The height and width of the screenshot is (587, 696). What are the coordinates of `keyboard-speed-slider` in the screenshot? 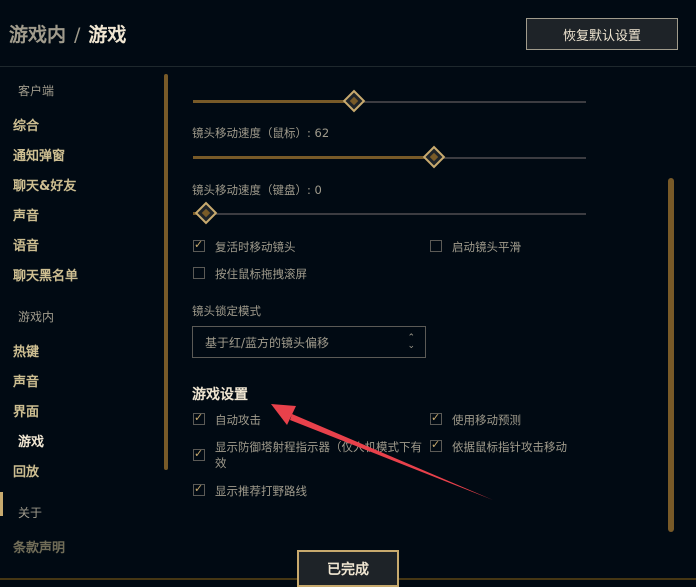 It's located at (389, 213).